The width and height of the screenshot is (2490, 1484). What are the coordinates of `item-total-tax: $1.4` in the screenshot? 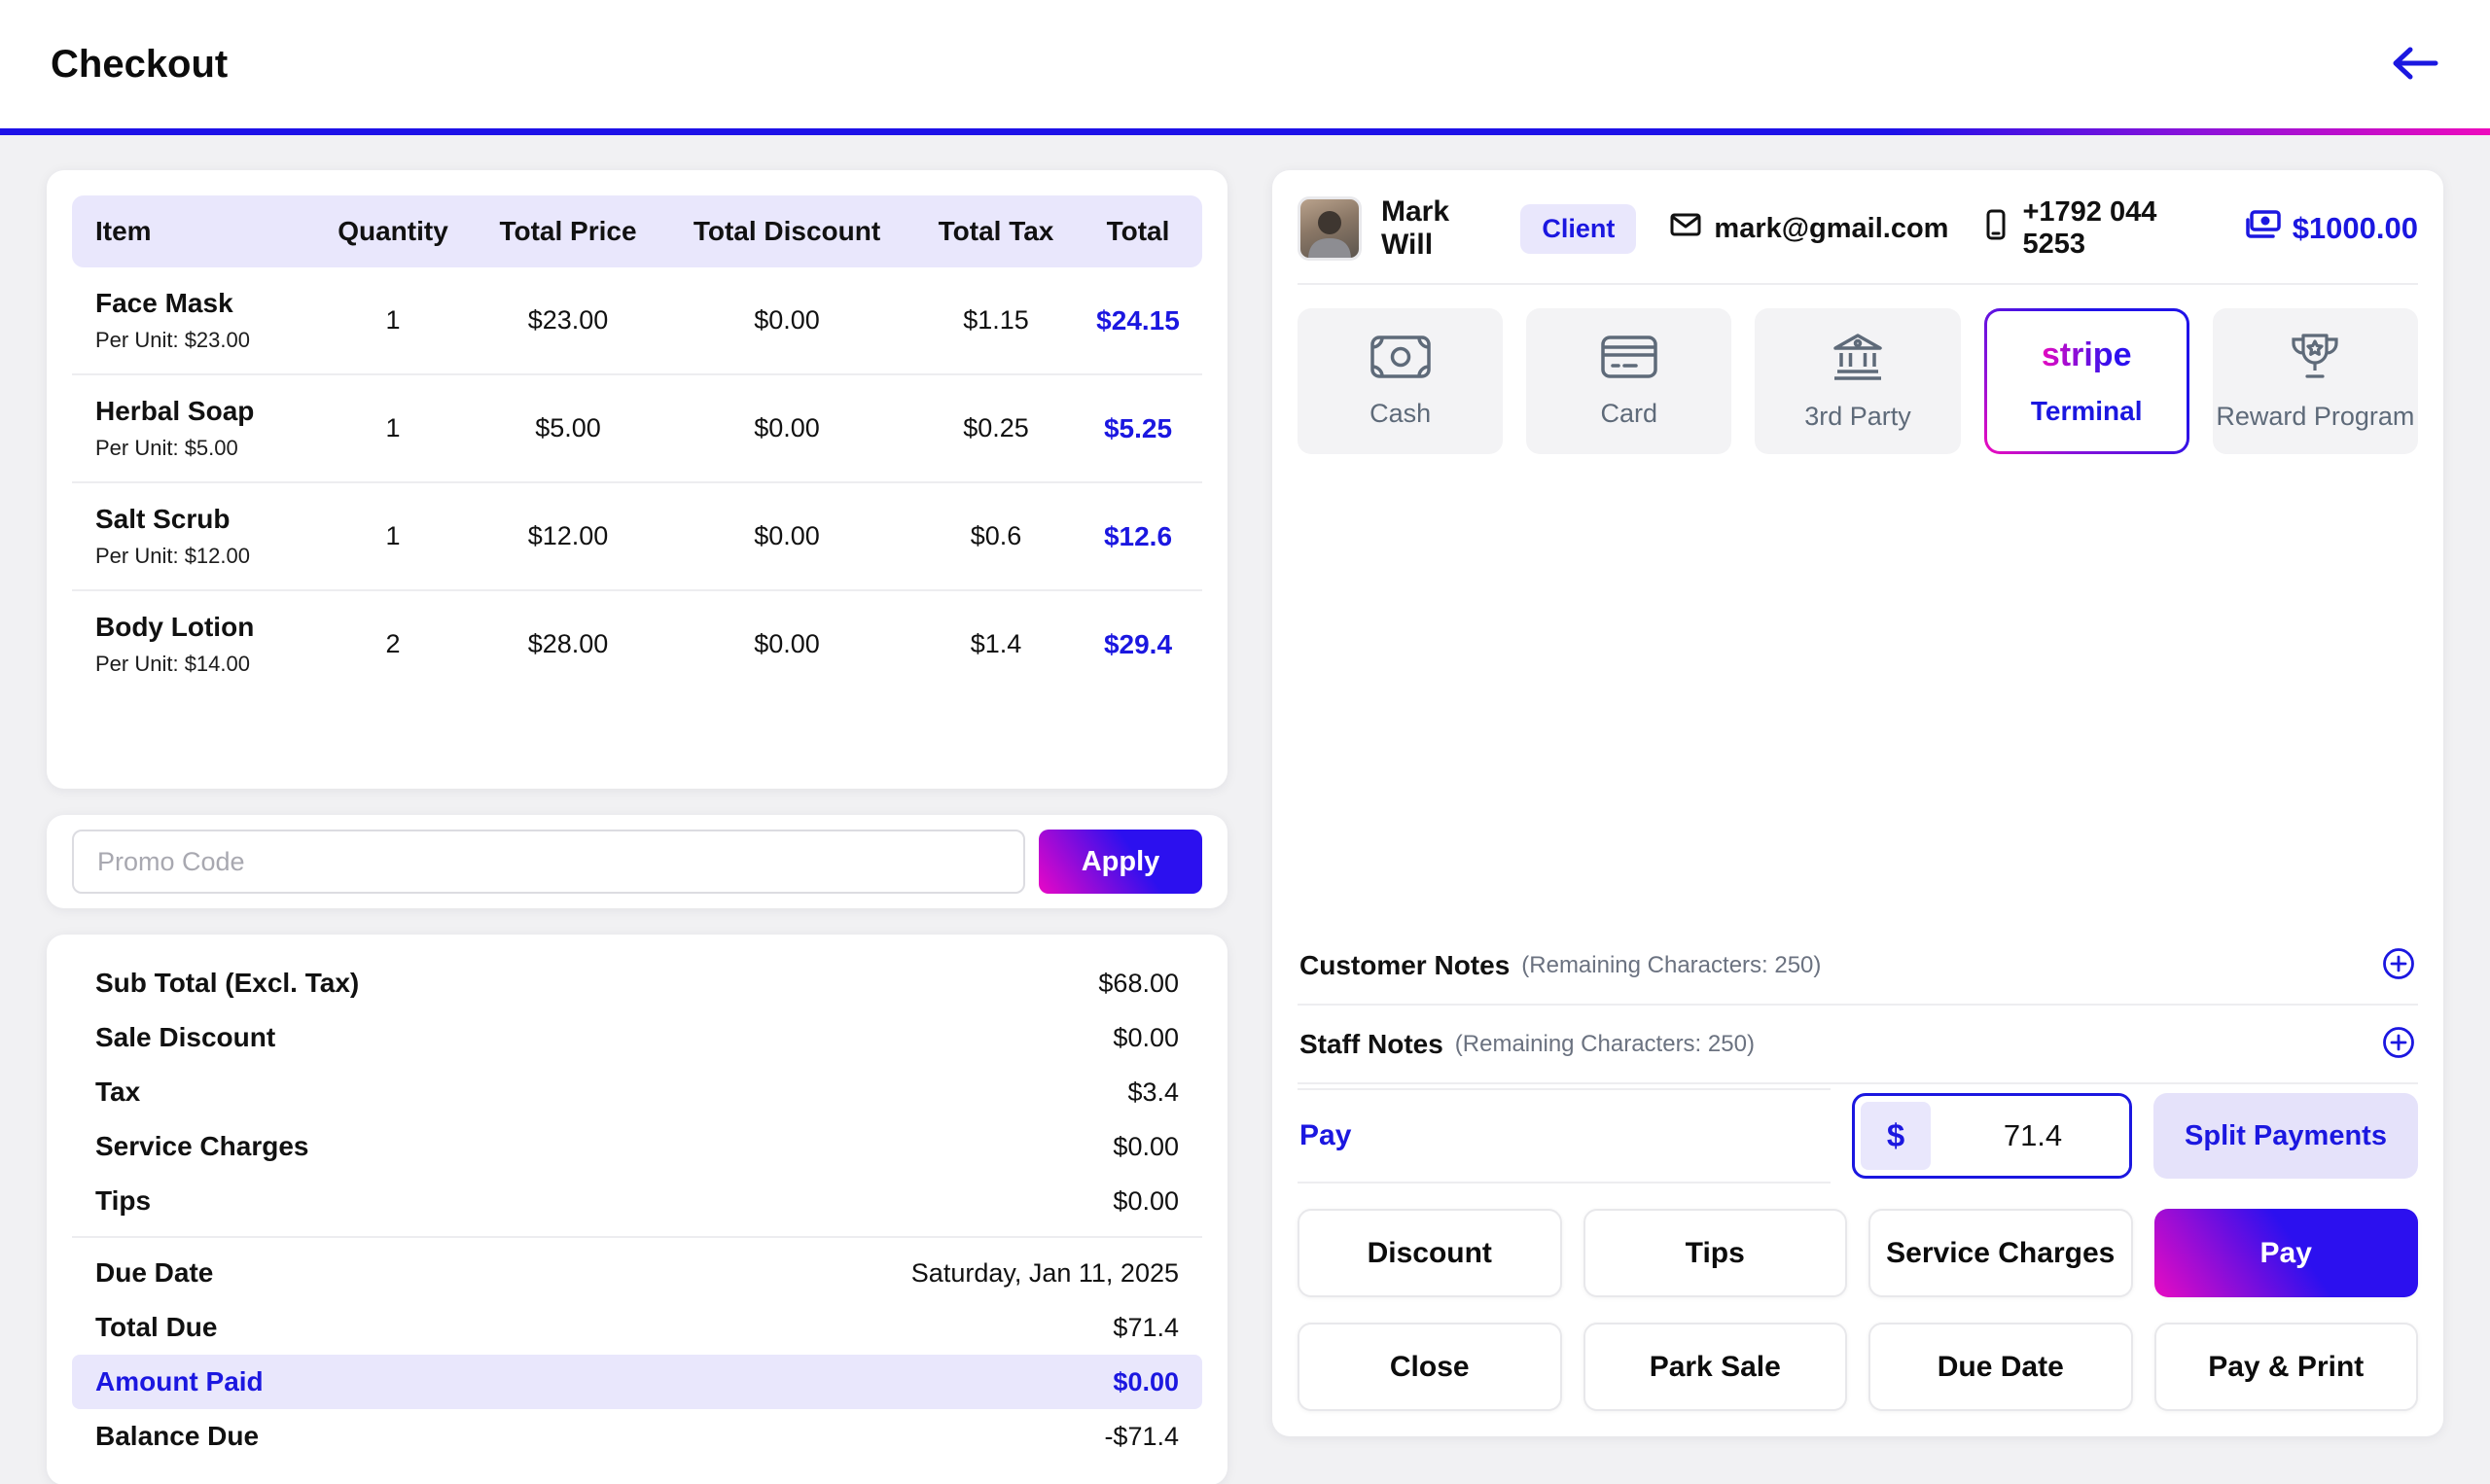 It's located at (996, 644).